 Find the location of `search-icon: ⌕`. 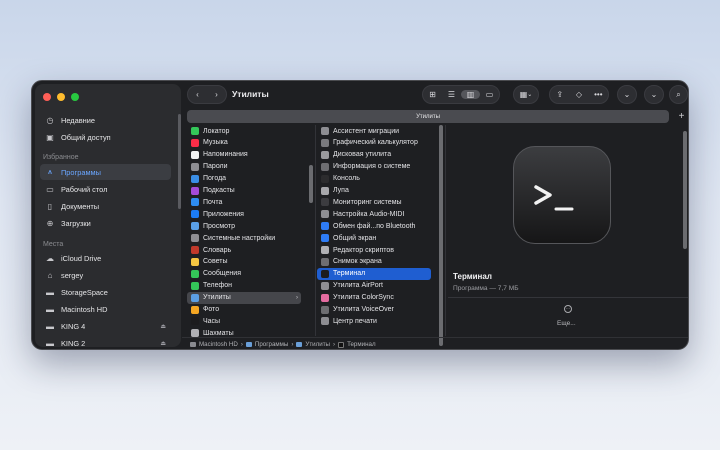

search-icon: ⌕ is located at coordinates (678, 94).